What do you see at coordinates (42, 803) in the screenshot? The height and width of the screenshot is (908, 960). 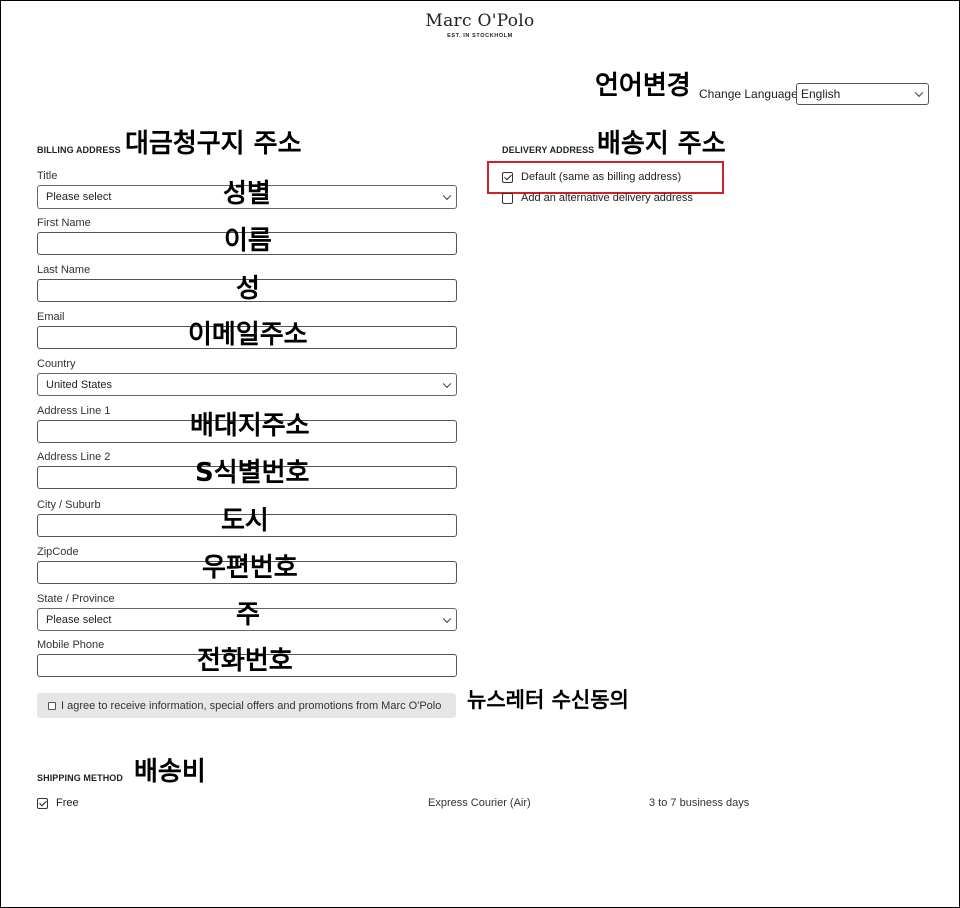 I see `shipping-free-checkbox` at bounding box center [42, 803].